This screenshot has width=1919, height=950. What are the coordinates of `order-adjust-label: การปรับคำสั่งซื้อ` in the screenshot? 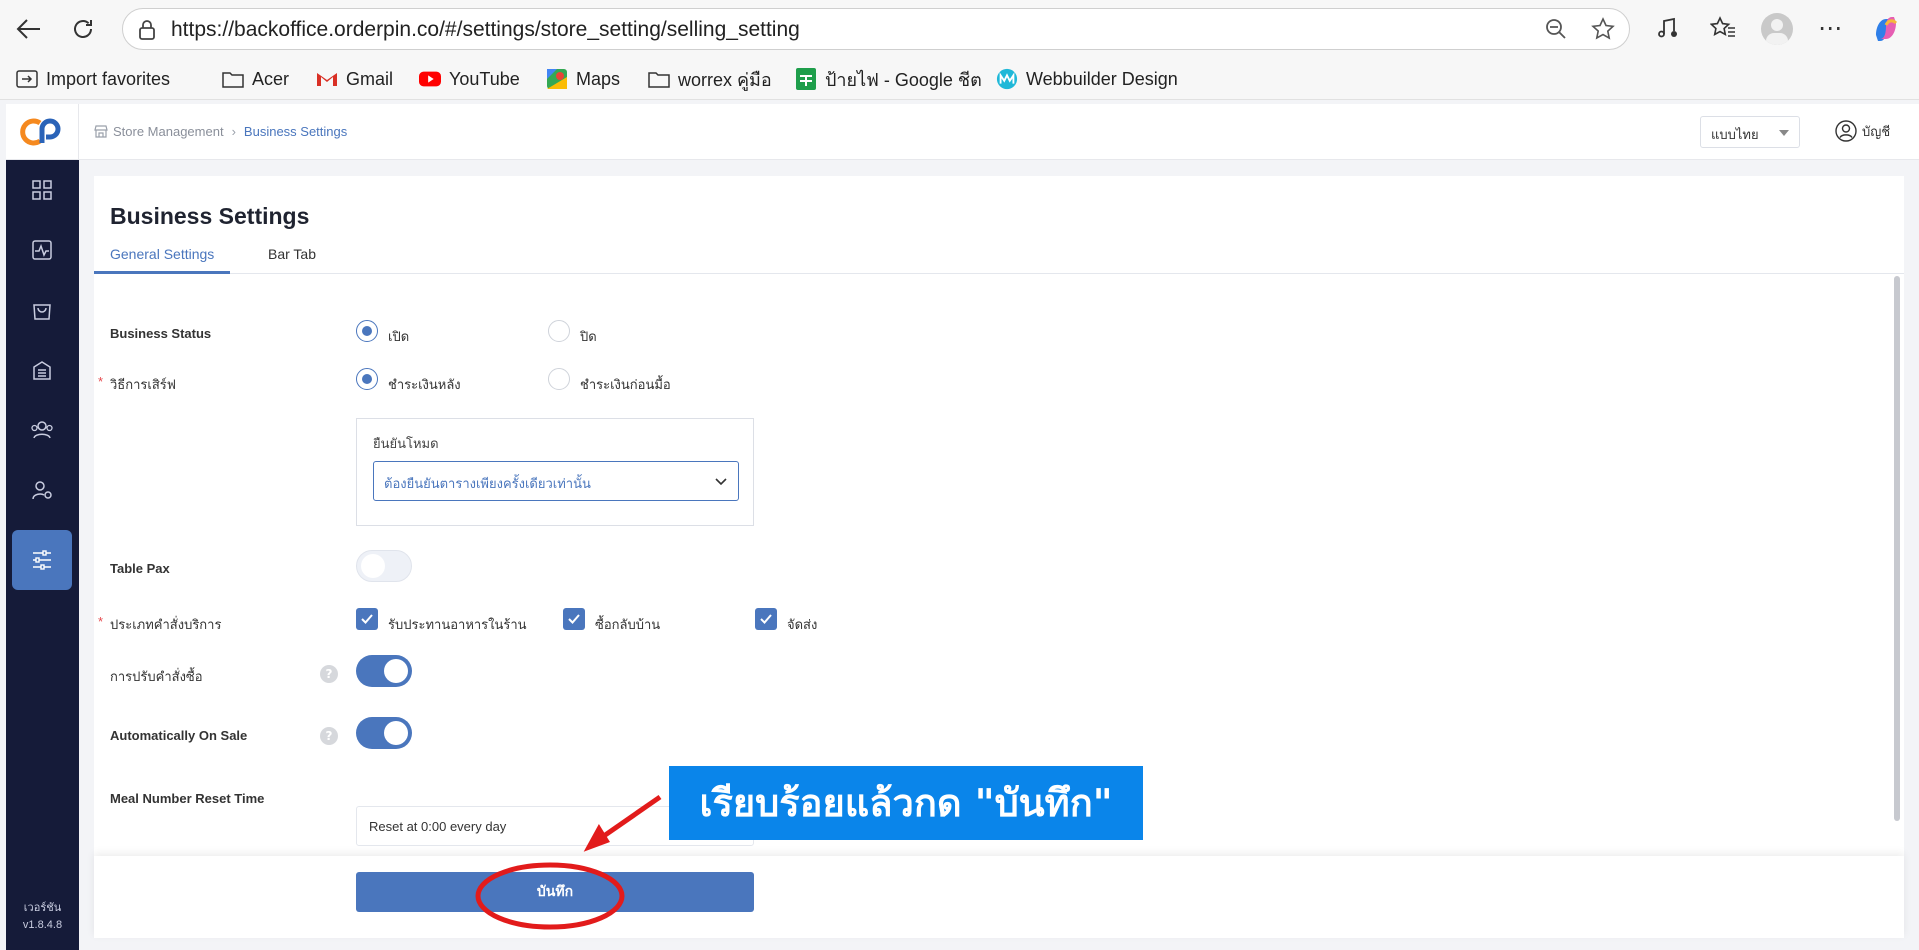 It's located at (156, 676).